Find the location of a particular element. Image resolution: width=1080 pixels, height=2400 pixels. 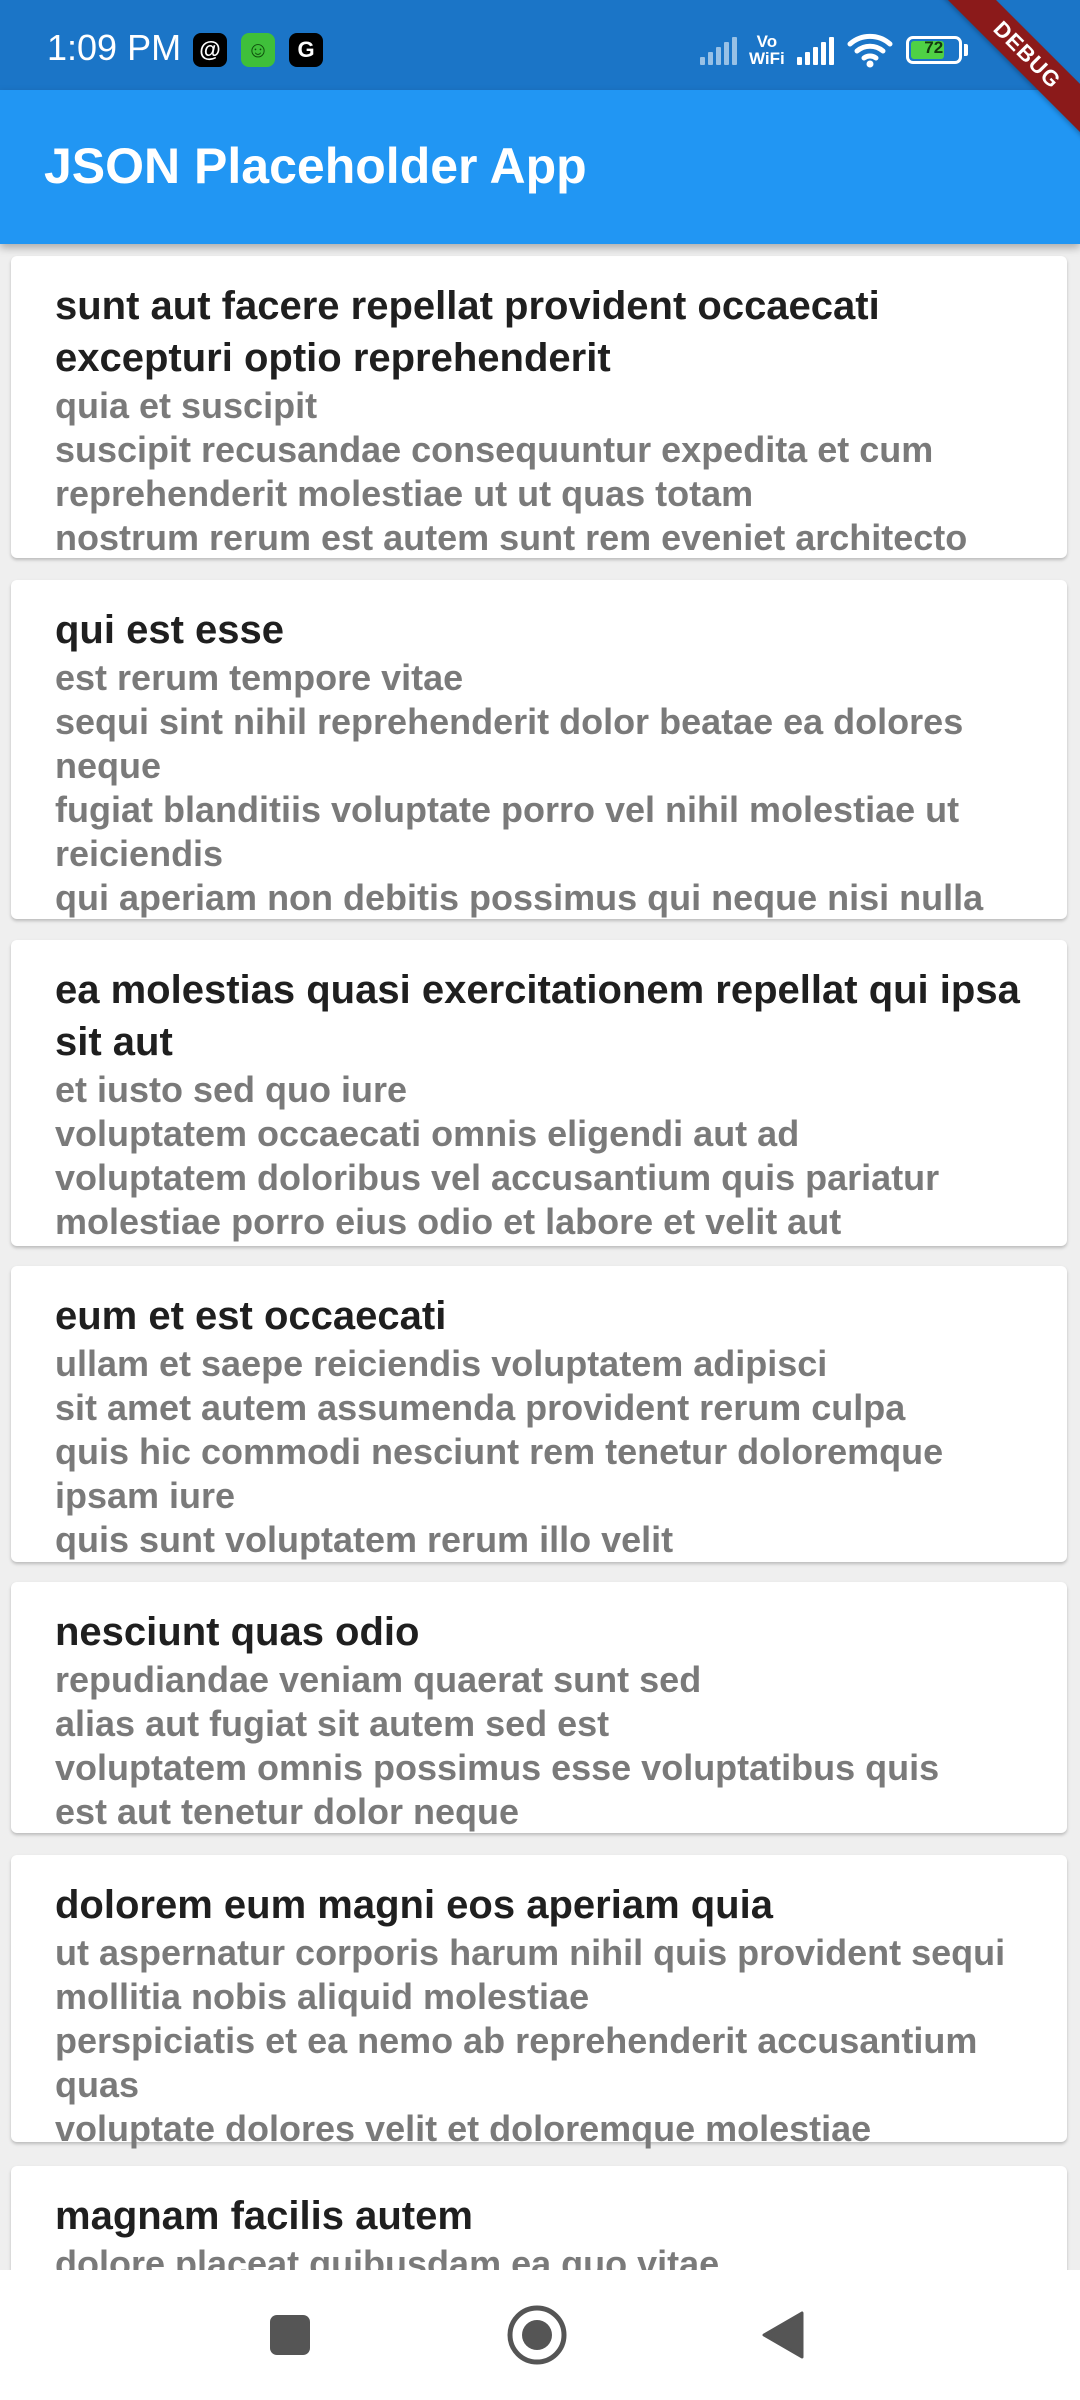

home-circle-icon is located at coordinates (537, 2335).